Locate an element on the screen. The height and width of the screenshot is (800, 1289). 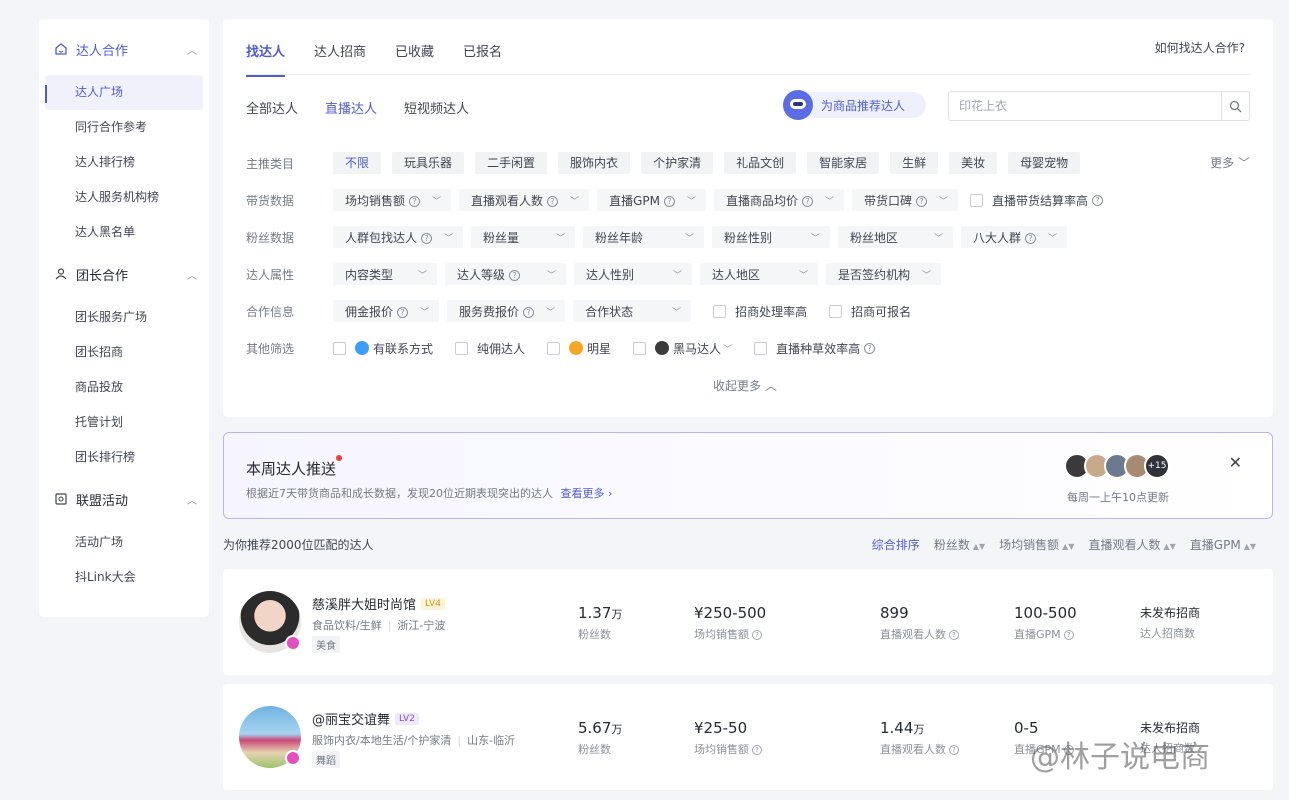
sort-viewers: 直播观看人数 ▲▼ is located at coordinates (1131, 544).